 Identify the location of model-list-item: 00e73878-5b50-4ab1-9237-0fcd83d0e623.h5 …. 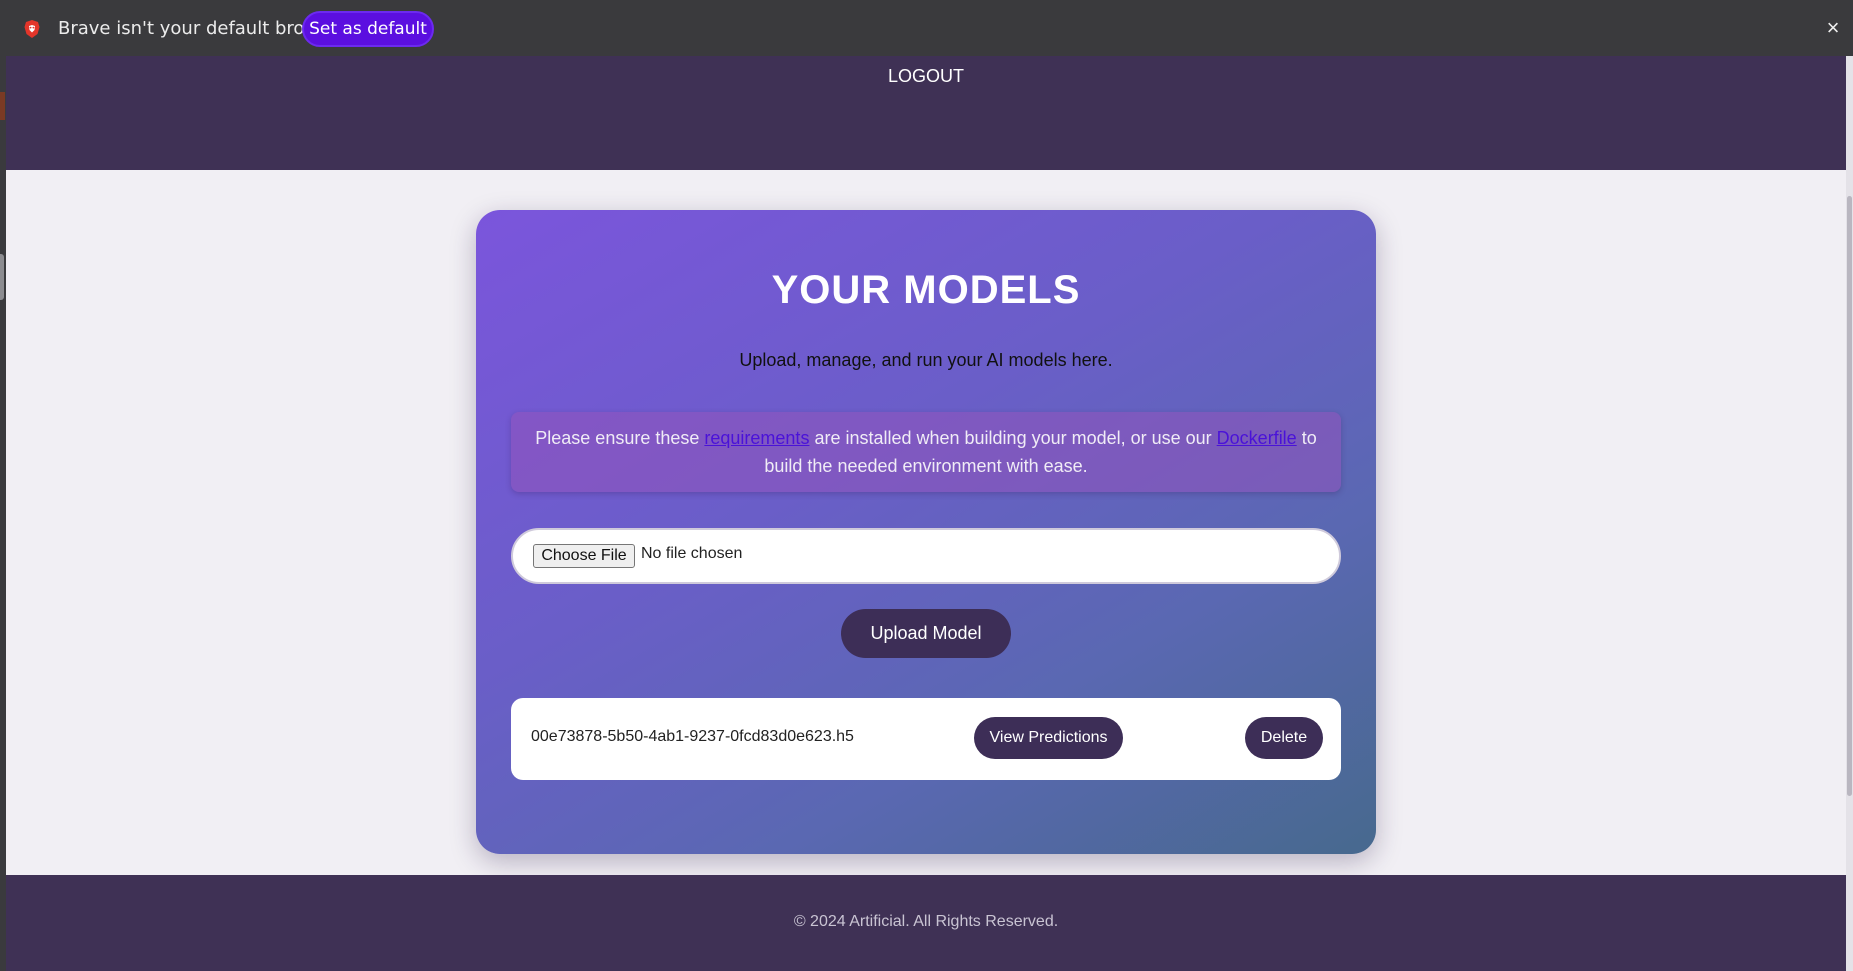
(926, 739).